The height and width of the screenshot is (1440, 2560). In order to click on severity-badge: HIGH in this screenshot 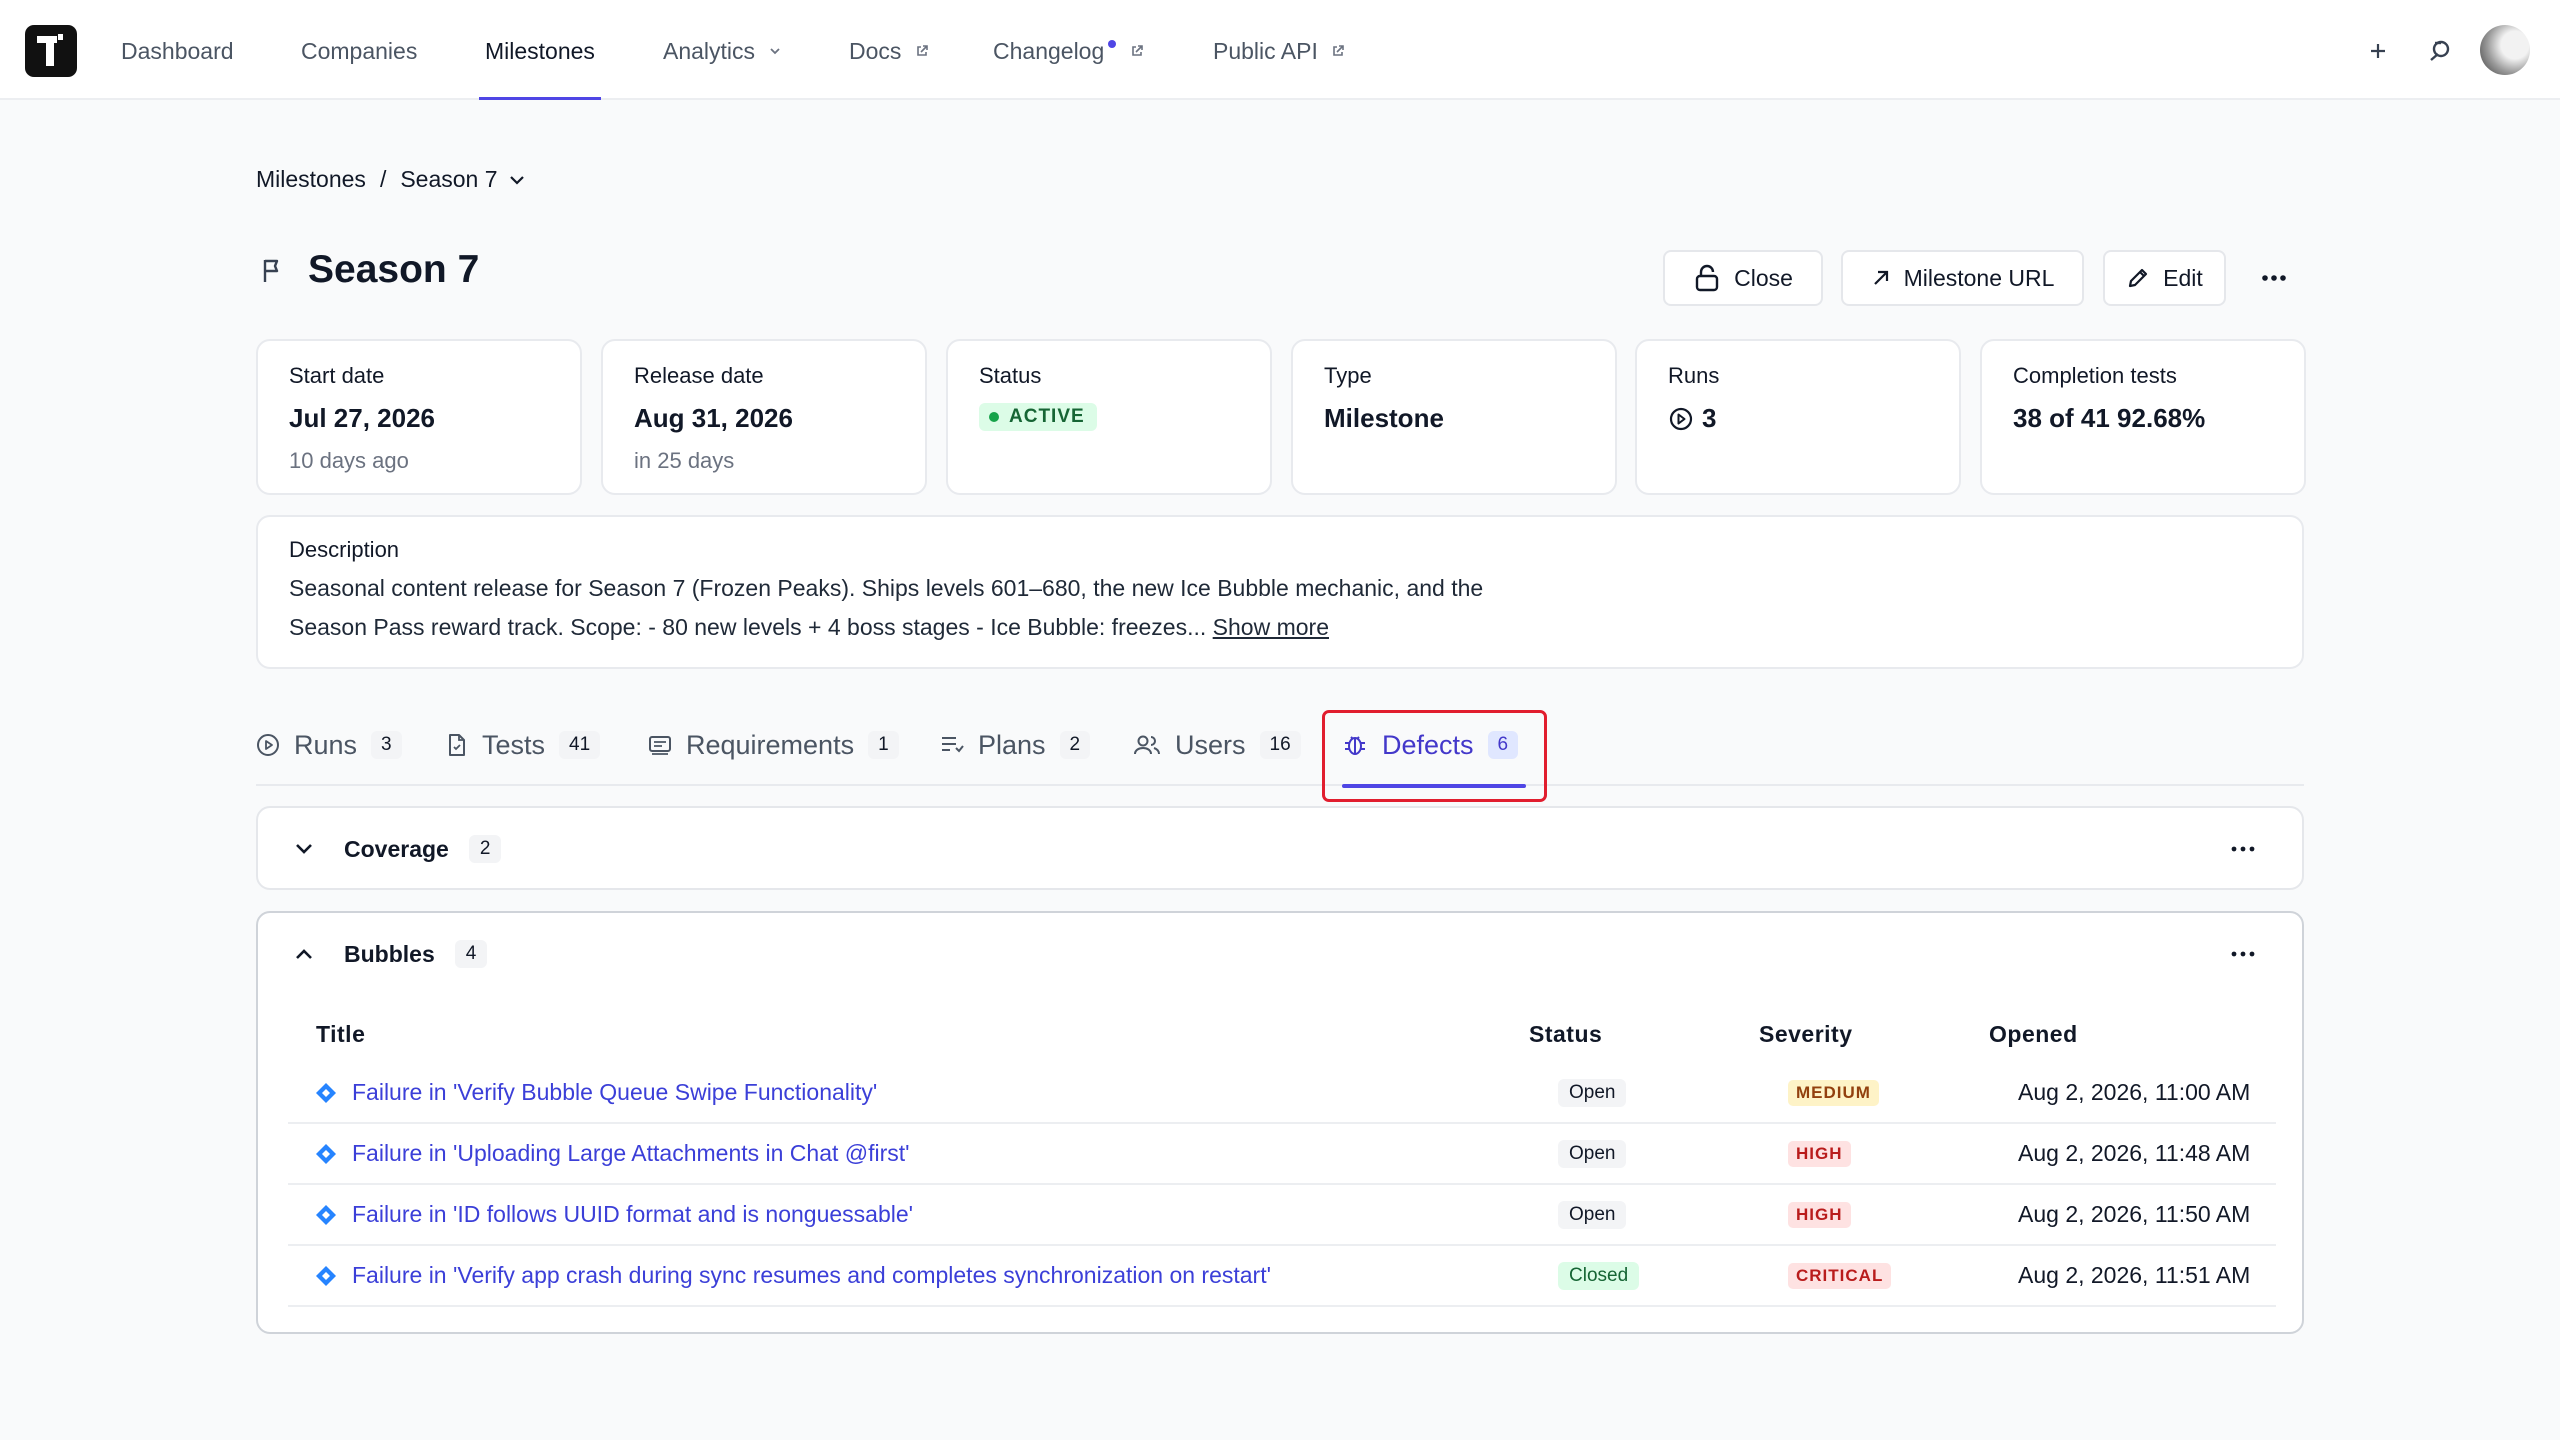, I will do `click(1819, 1214)`.